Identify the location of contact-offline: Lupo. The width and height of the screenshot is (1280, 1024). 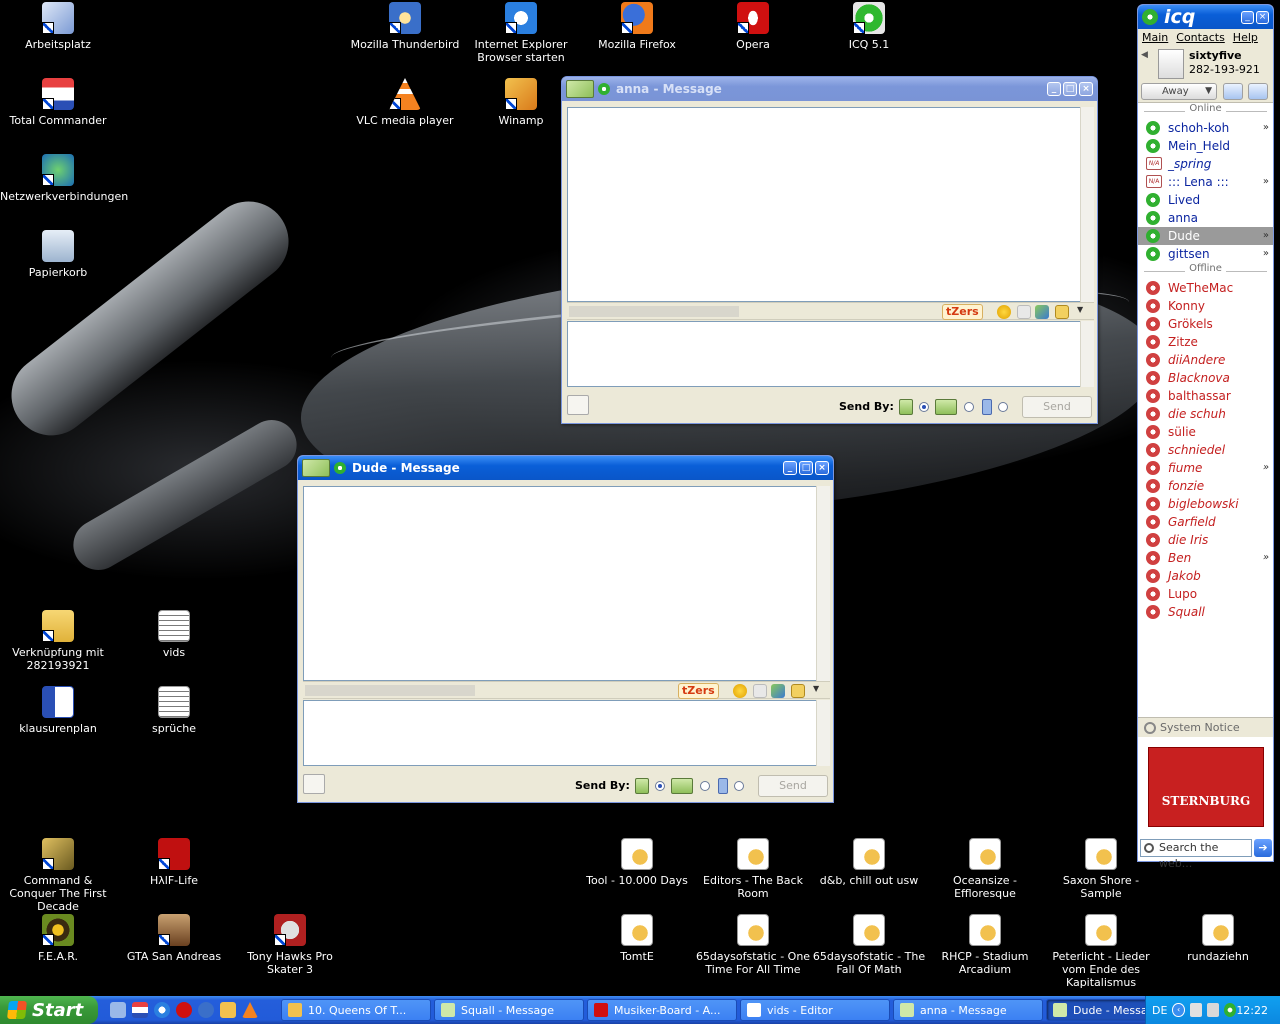
(1205, 594).